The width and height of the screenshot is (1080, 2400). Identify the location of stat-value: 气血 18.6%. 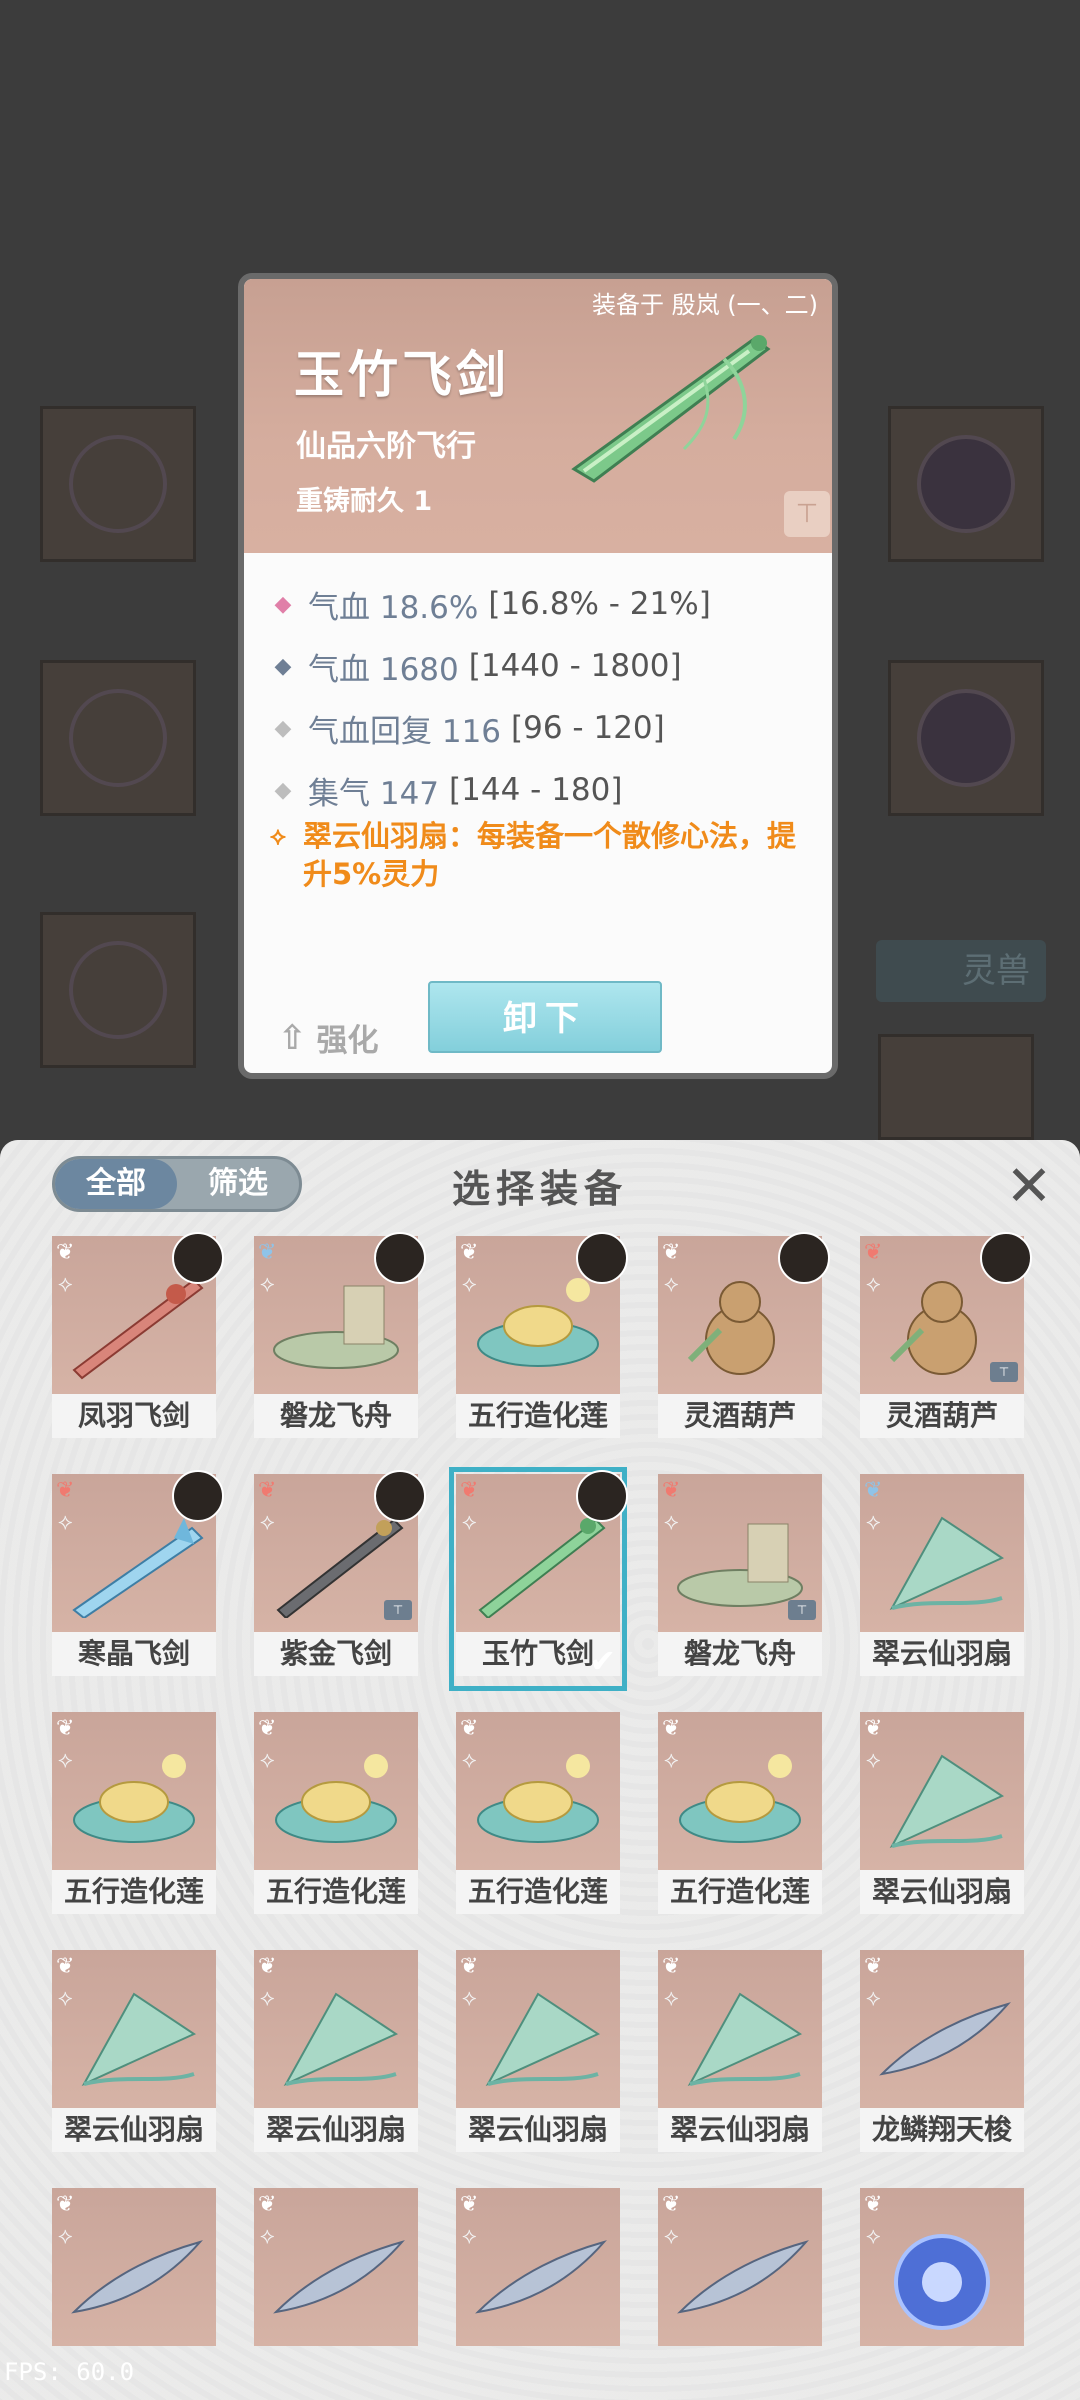
(393, 607).